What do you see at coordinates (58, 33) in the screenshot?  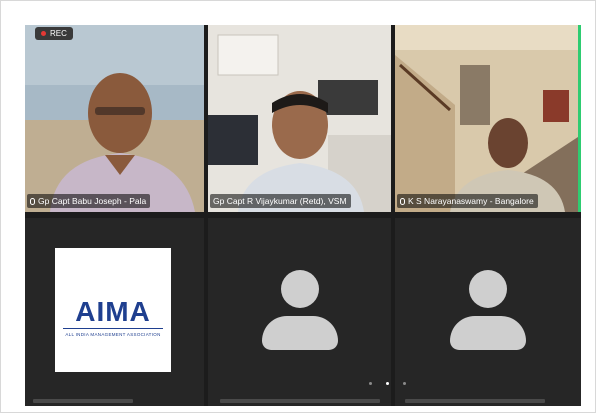 I see `recording-label: REC` at bounding box center [58, 33].